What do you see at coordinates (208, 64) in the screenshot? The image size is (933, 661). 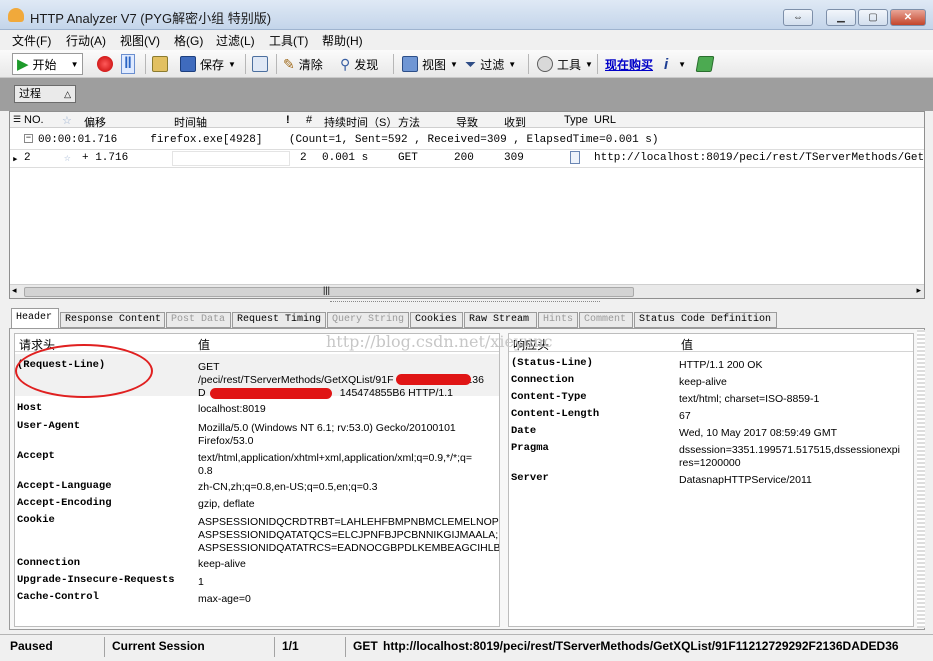 I see `save-button: 保存 ▼` at bounding box center [208, 64].